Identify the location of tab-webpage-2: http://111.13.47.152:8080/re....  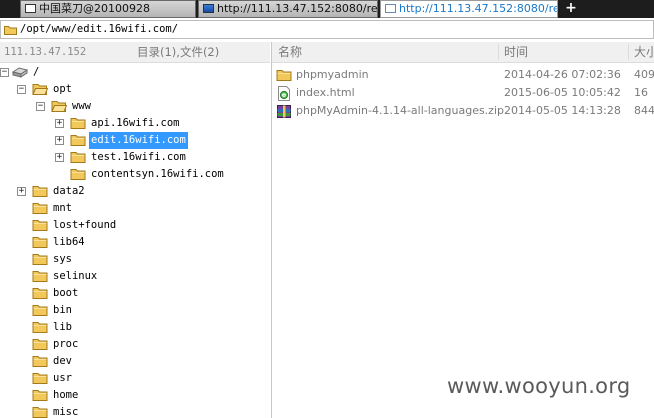
(469, 9).